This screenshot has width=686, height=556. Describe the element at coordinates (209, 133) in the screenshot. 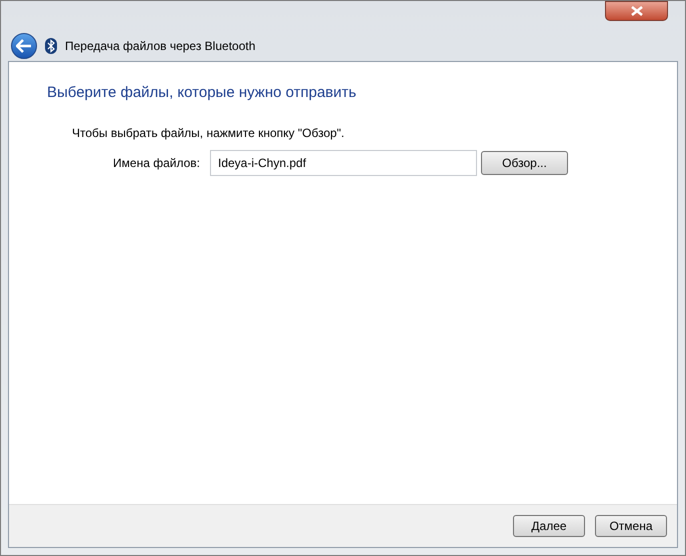

I see `instruction-text: Чтобы выбрать файлы, нажмите кнопку "Обзор".` at that location.